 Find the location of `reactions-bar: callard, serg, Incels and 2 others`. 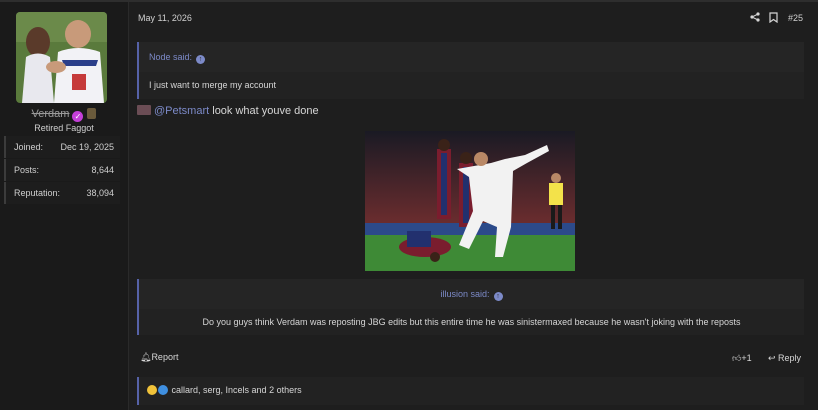

reactions-bar: callard, serg, Incels and 2 others is located at coordinates (470, 391).